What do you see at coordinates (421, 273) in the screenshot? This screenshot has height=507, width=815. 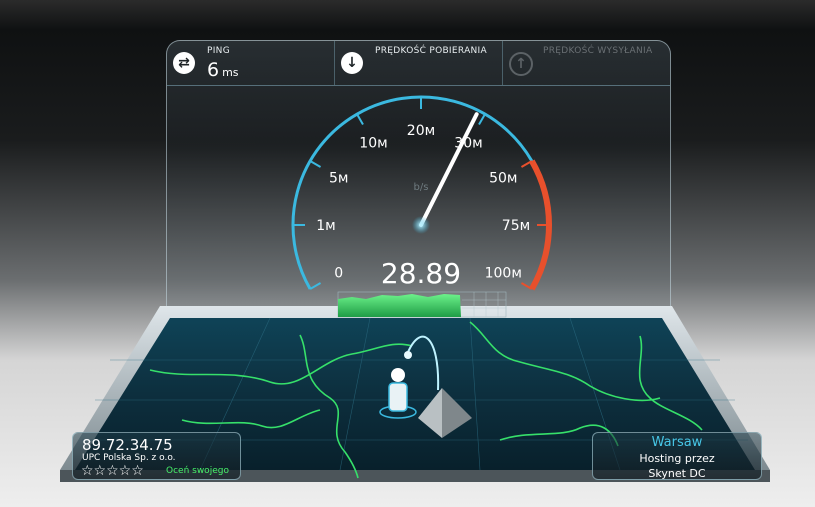 I see `speed-reading: 28.89` at bounding box center [421, 273].